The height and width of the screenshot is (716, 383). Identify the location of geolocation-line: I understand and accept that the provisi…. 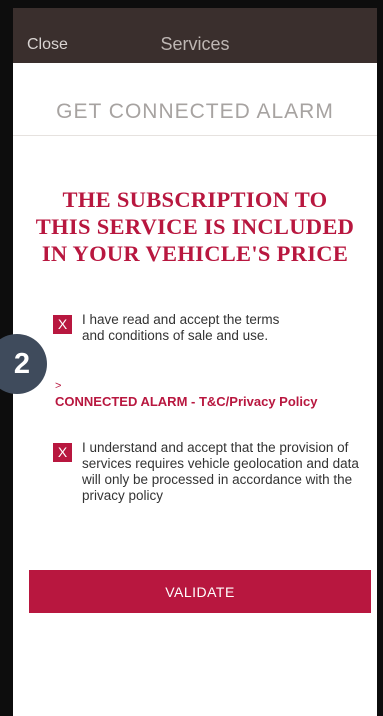
(215, 447).